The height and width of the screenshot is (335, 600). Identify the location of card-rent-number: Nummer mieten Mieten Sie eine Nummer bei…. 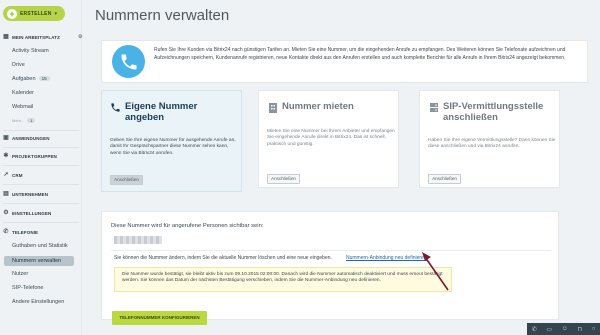
(328, 139).